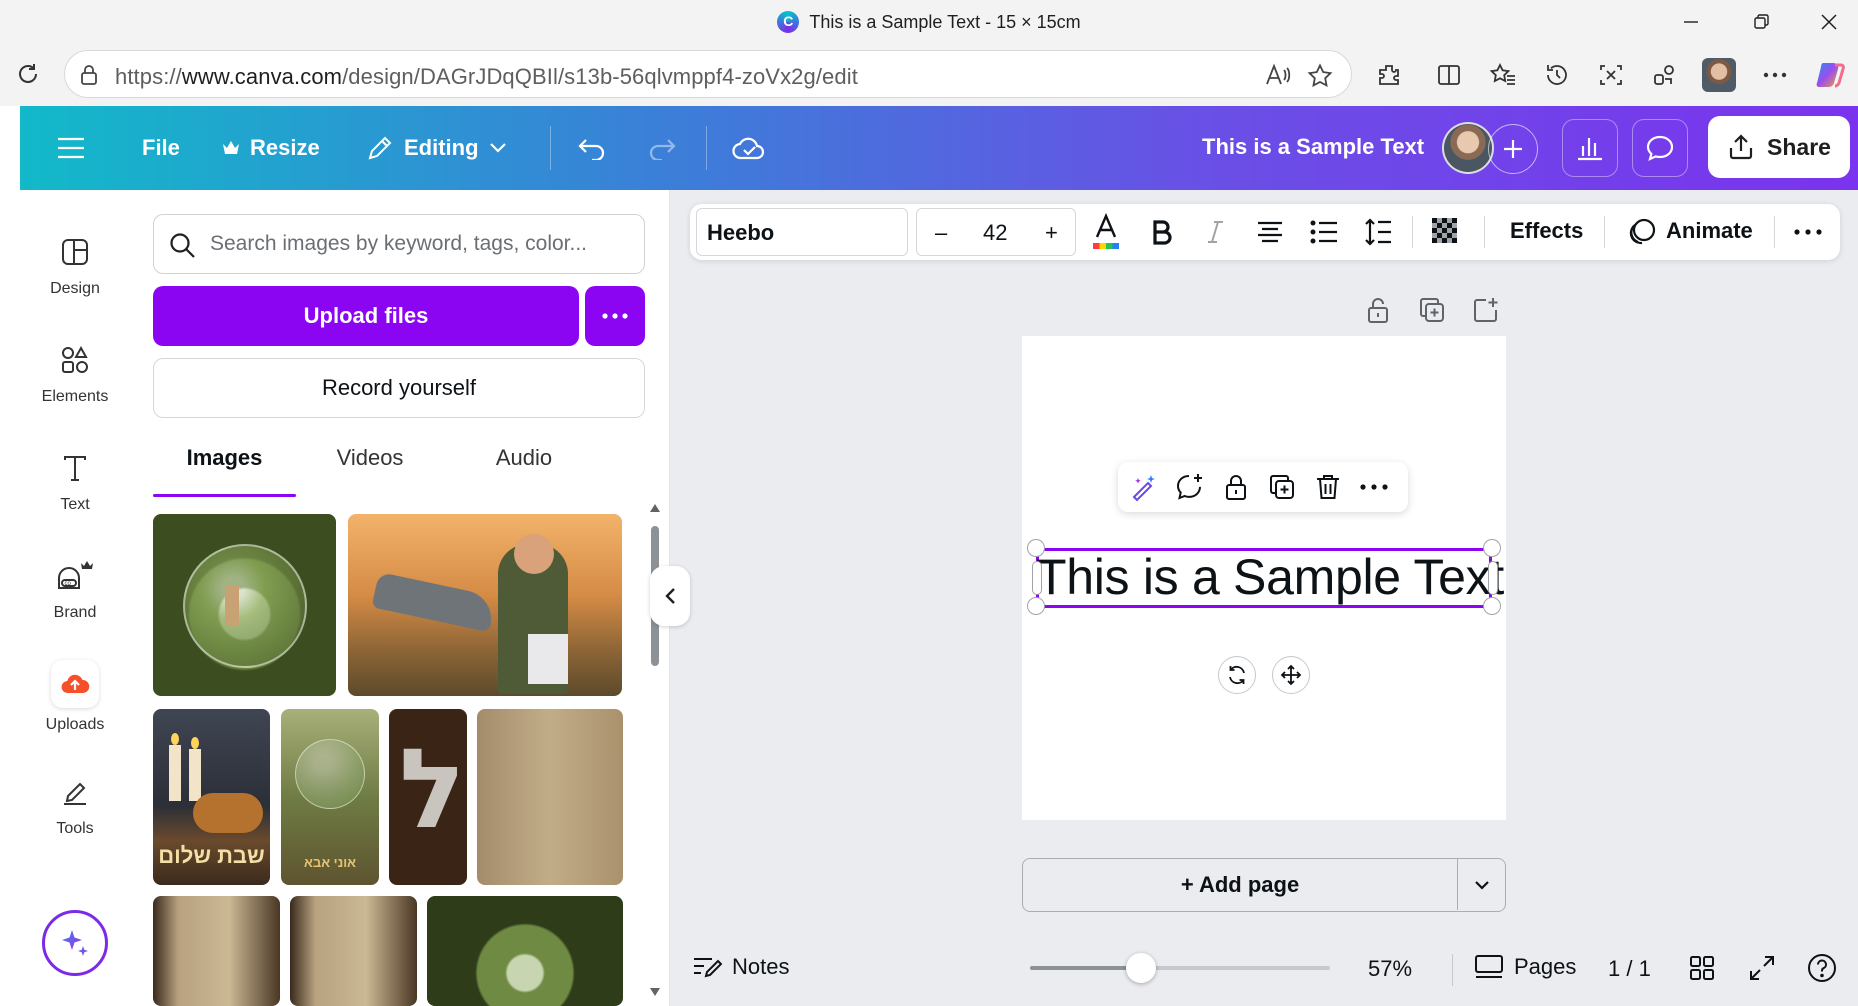 This screenshot has height=1006, width=1858. I want to click on transparency-icon, so click(1446, 232).